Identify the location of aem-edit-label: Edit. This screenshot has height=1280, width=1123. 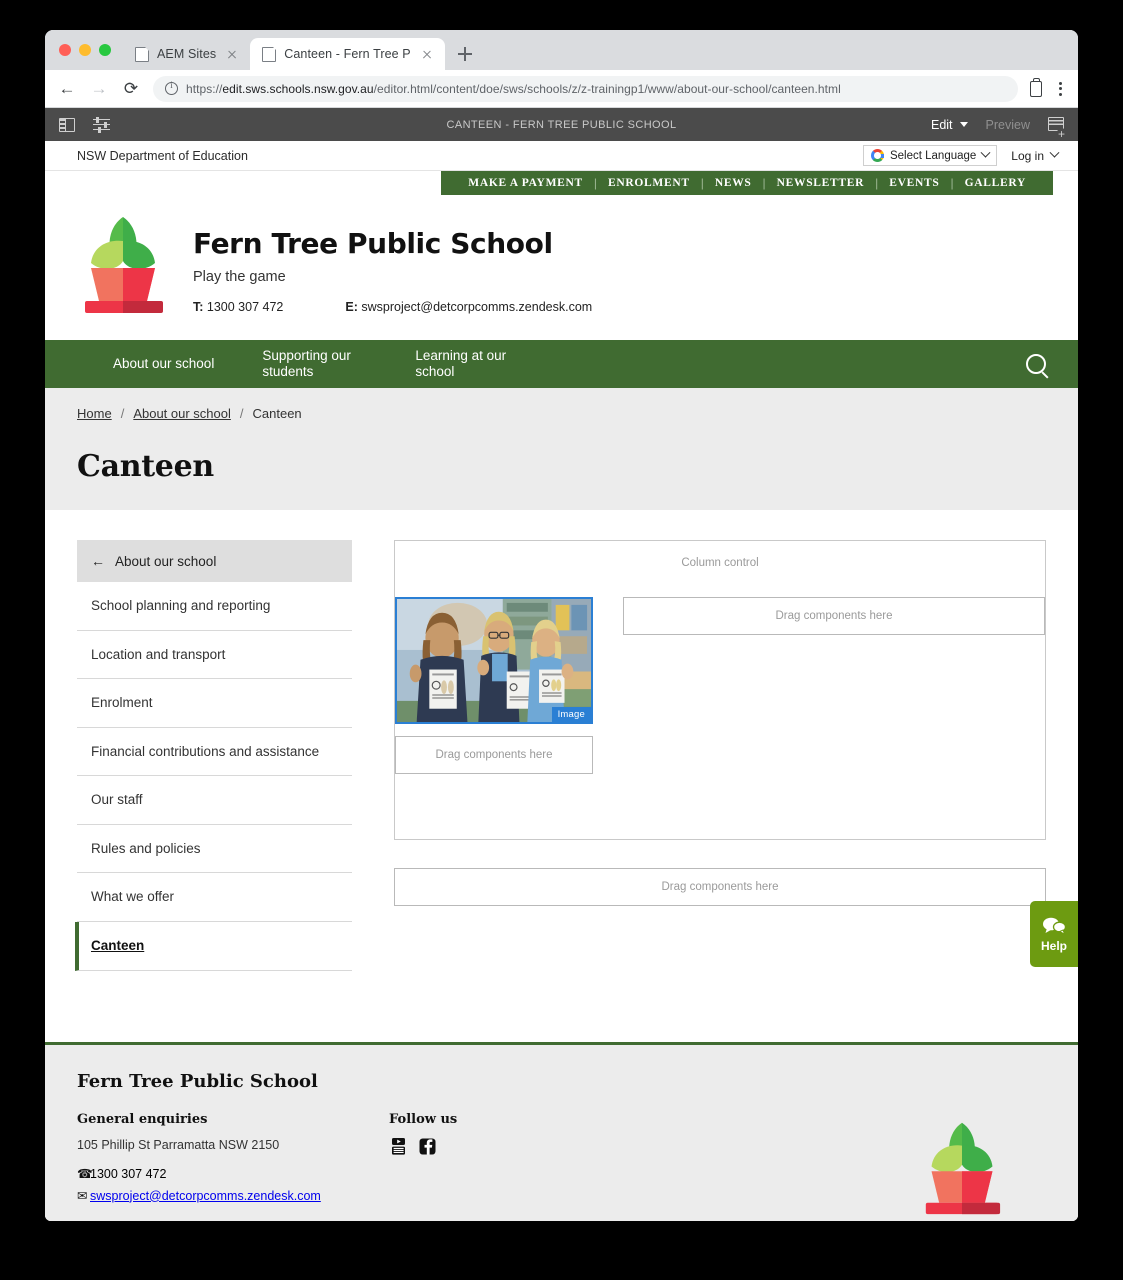
(941, 124).